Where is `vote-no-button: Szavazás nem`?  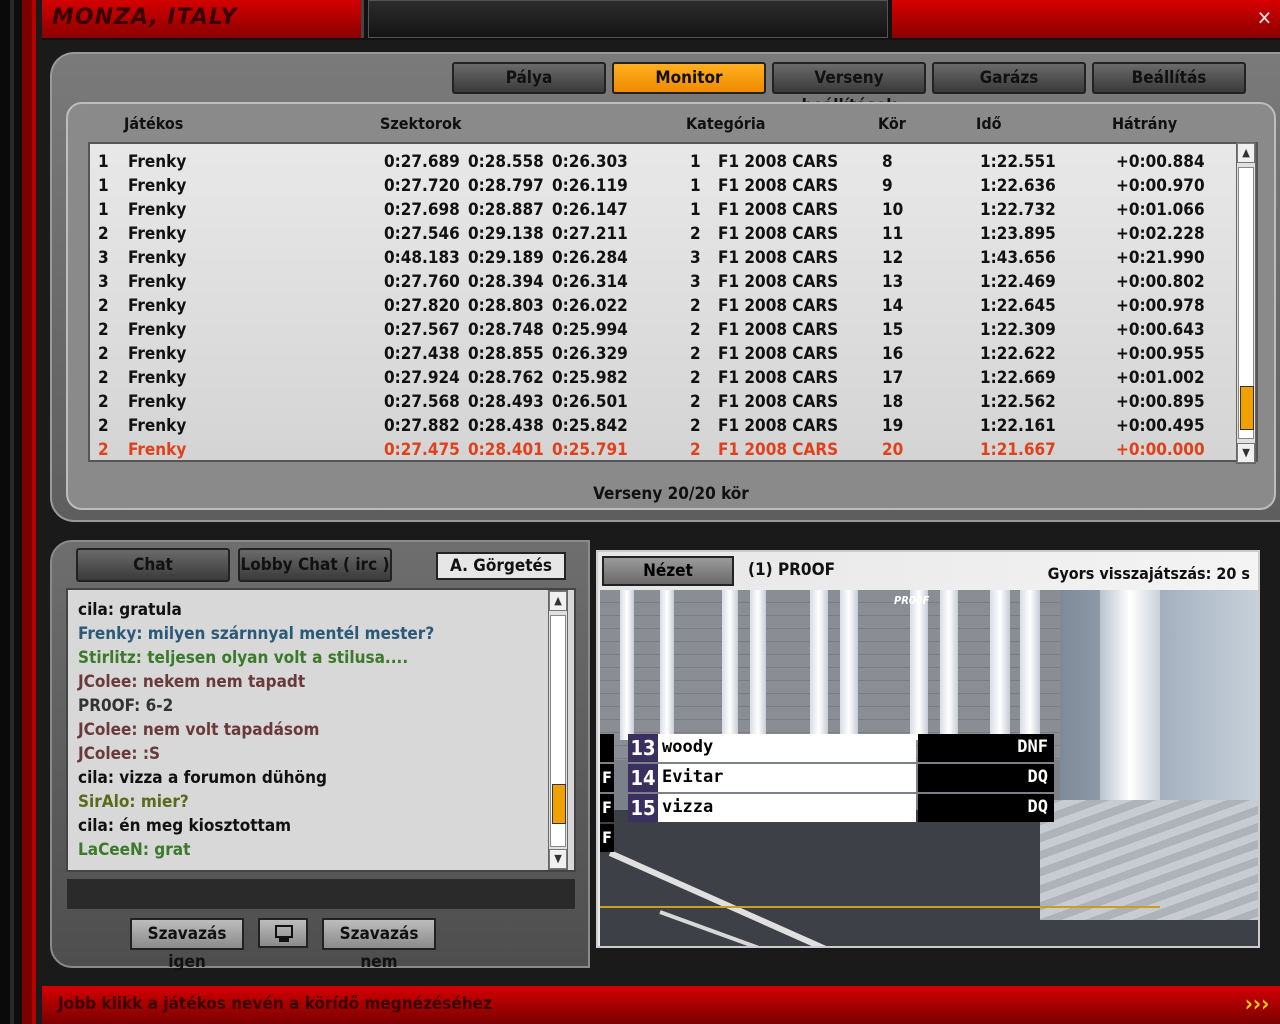
vote-no-button: Szavazás nem is located at coordinates (379, 945).